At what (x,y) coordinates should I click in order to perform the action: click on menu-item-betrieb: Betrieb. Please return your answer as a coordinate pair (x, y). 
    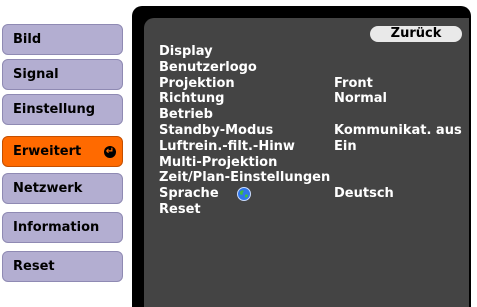
    Looking at the image, I should click on (312, 115).